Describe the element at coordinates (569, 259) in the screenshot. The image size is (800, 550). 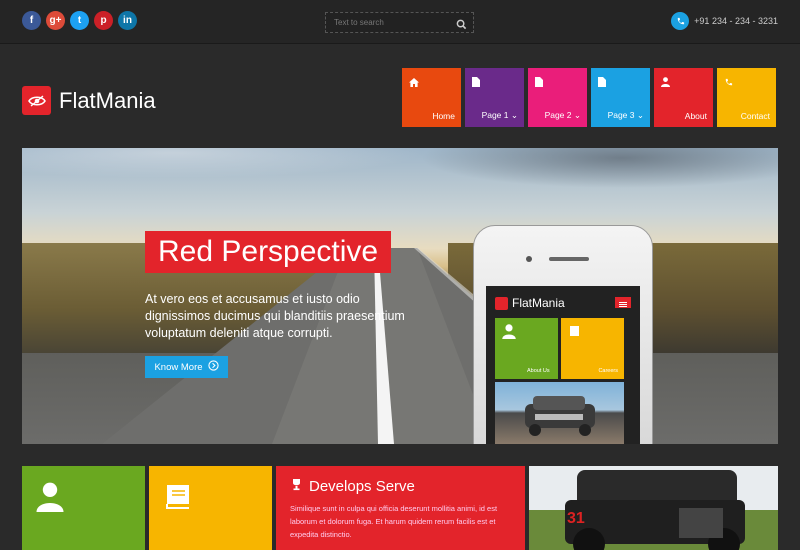
I see `speaker-slot` at that location.